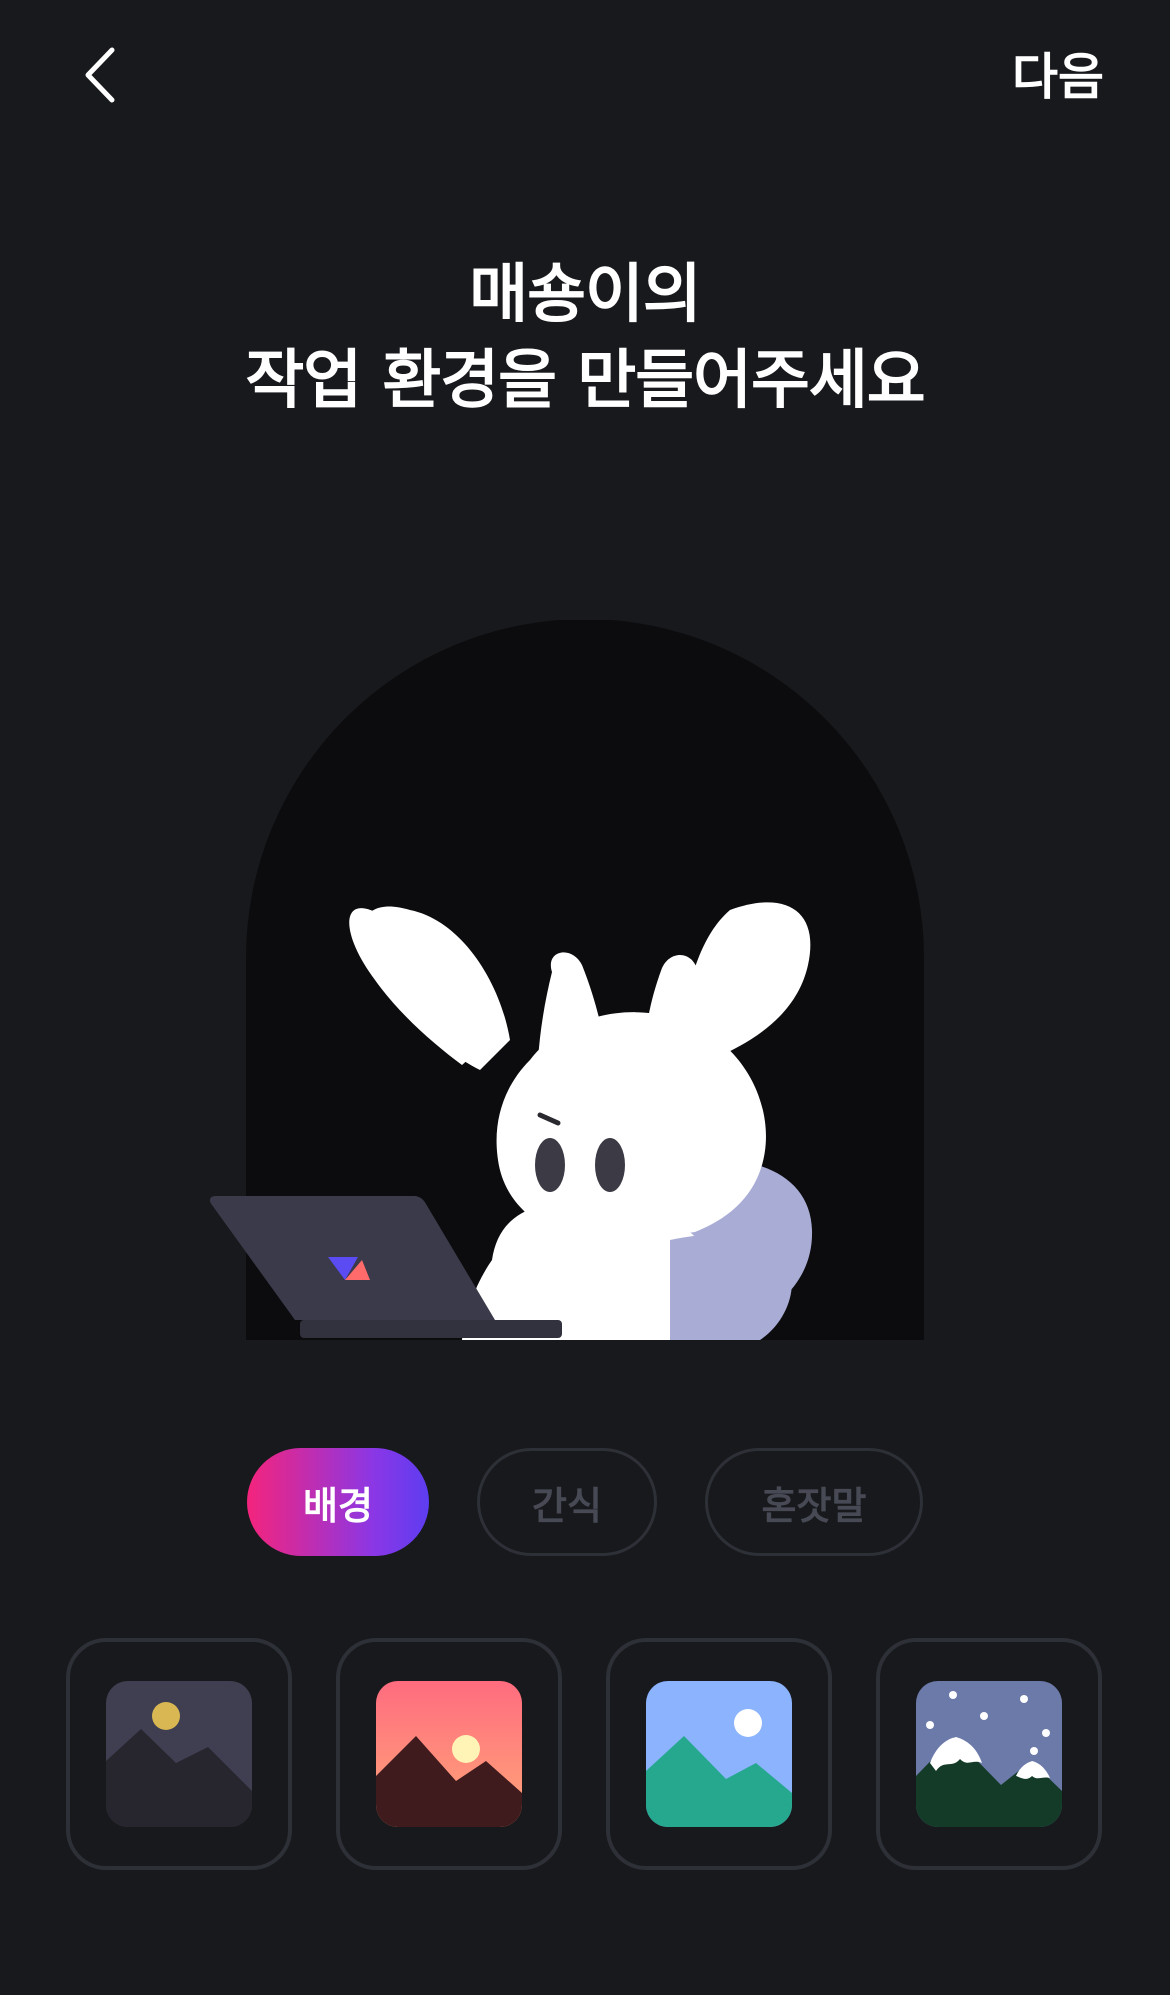  I want to click on page-title: 매숑이의 작업 환경을 만들어주세요, so click(585, 338).